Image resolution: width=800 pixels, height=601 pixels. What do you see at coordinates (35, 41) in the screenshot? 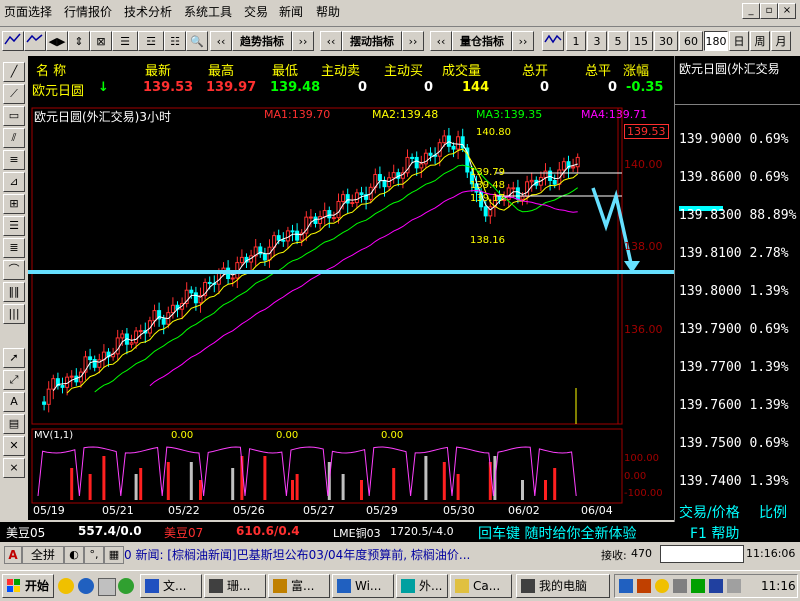
I see `line-chart-icon` at bounding box center [35, 41].